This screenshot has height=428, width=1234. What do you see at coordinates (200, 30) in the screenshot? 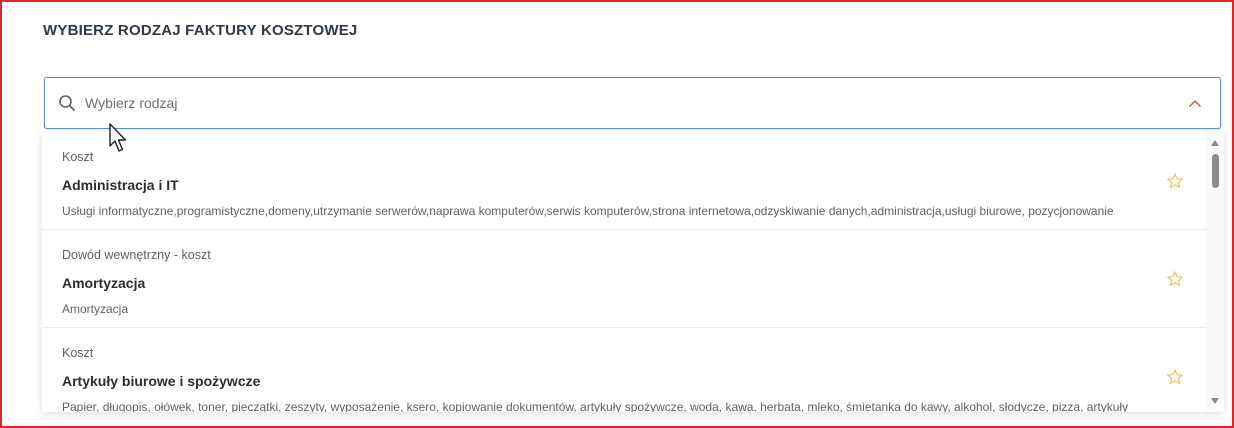
I see `page-title: WYBIERZ RODZAJ FAKTURY KOSZTOWEJ` at bounding box center [200, 30].